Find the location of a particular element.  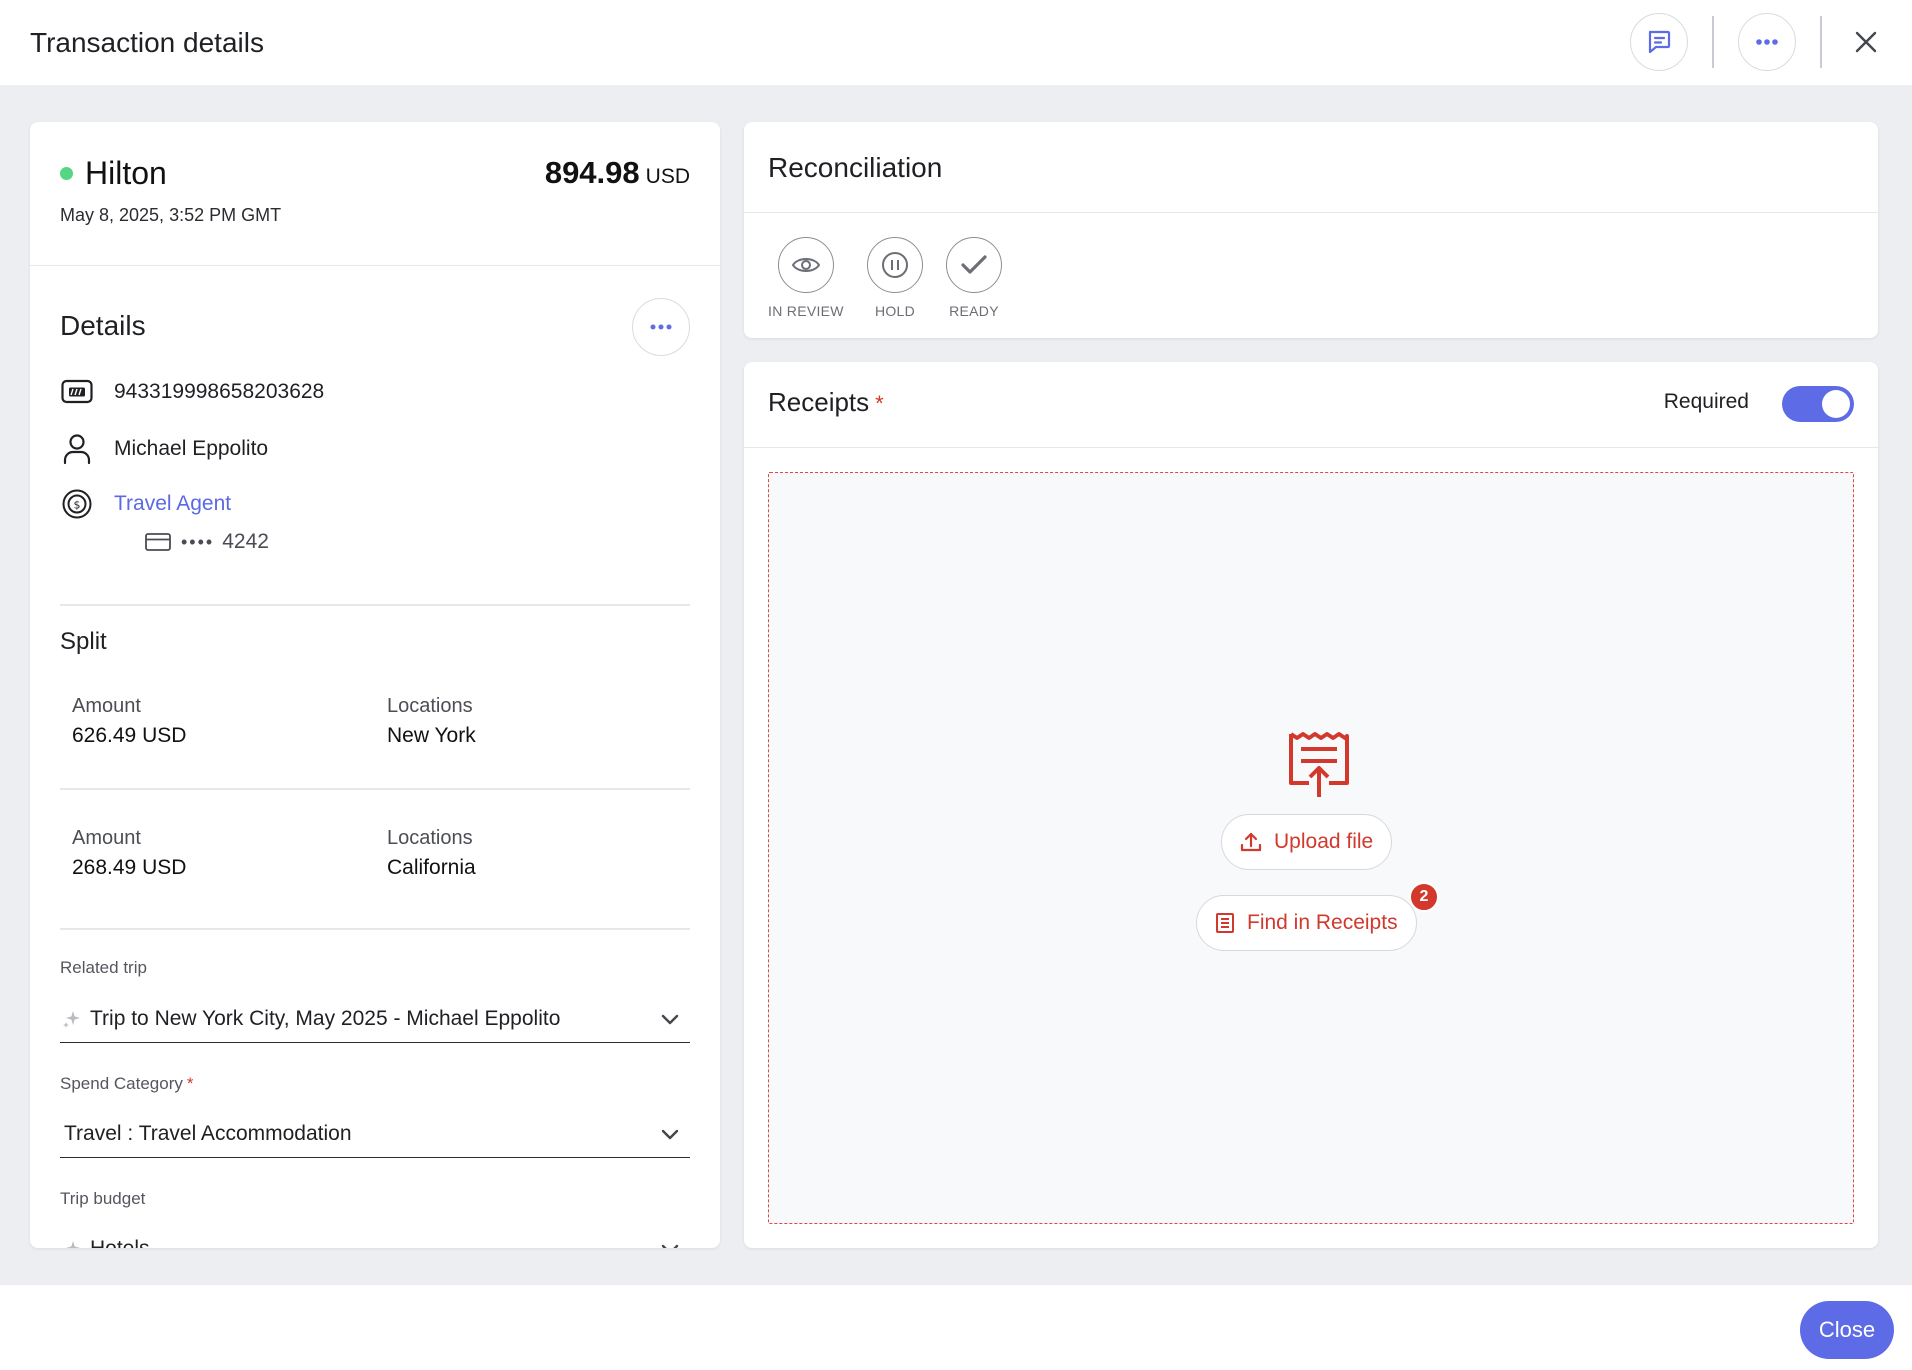

card-program-row: $ Travel Agent is located at coordinates (145, 504).